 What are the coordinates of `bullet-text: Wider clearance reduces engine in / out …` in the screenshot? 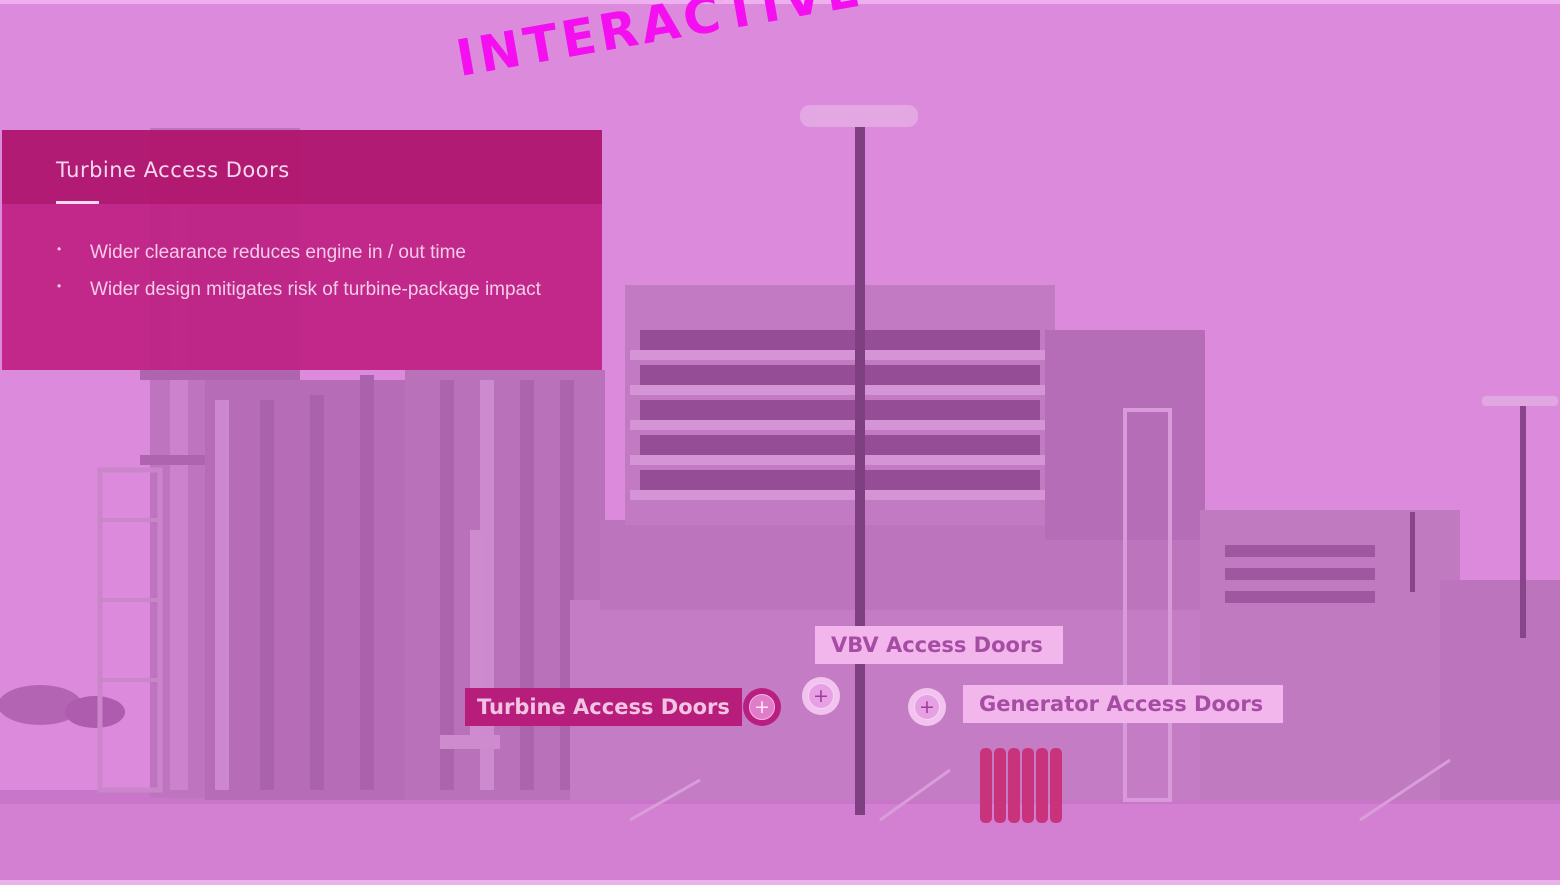 It's located at (278, 252).